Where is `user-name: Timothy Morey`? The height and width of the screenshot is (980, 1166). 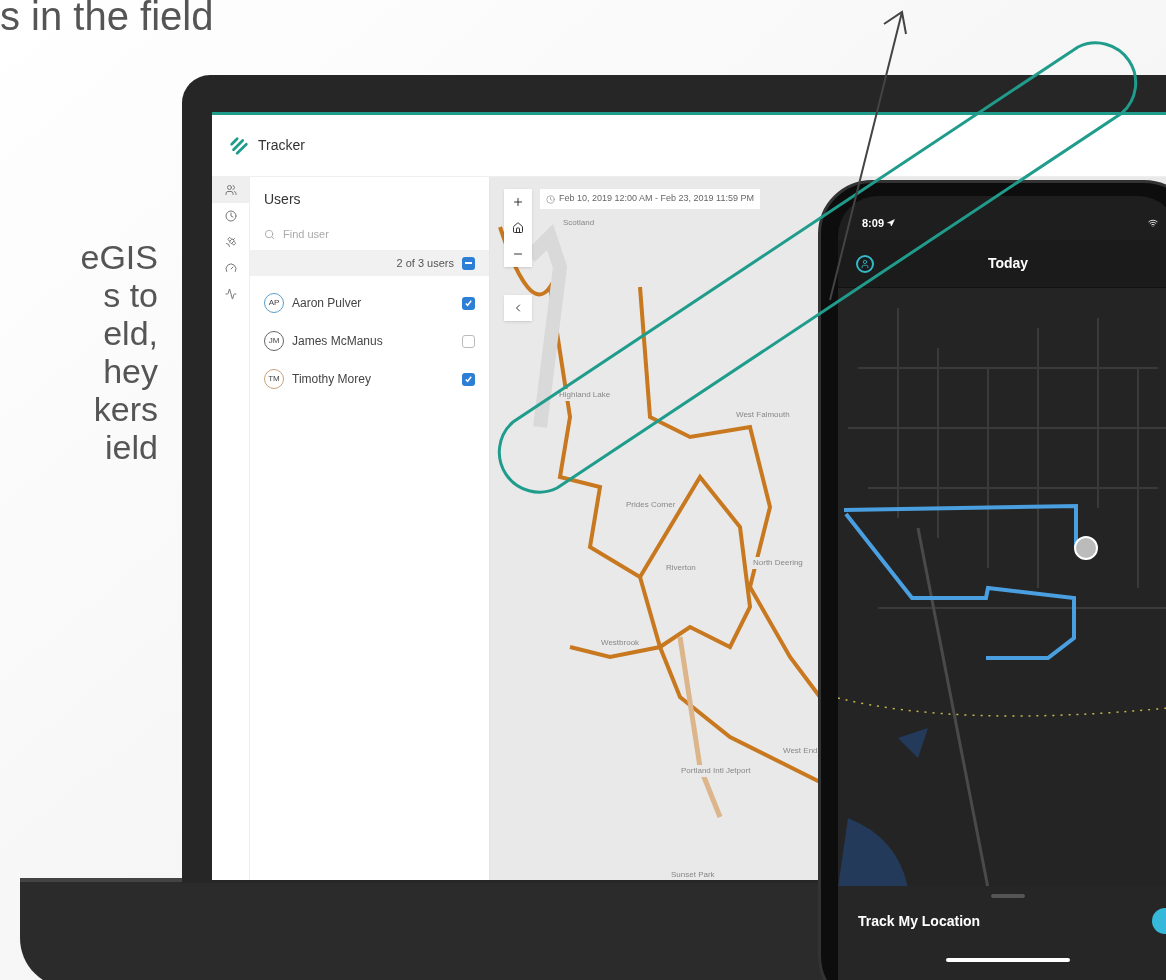 user-name: Timothy Morey is located at coordinates (332, 379).